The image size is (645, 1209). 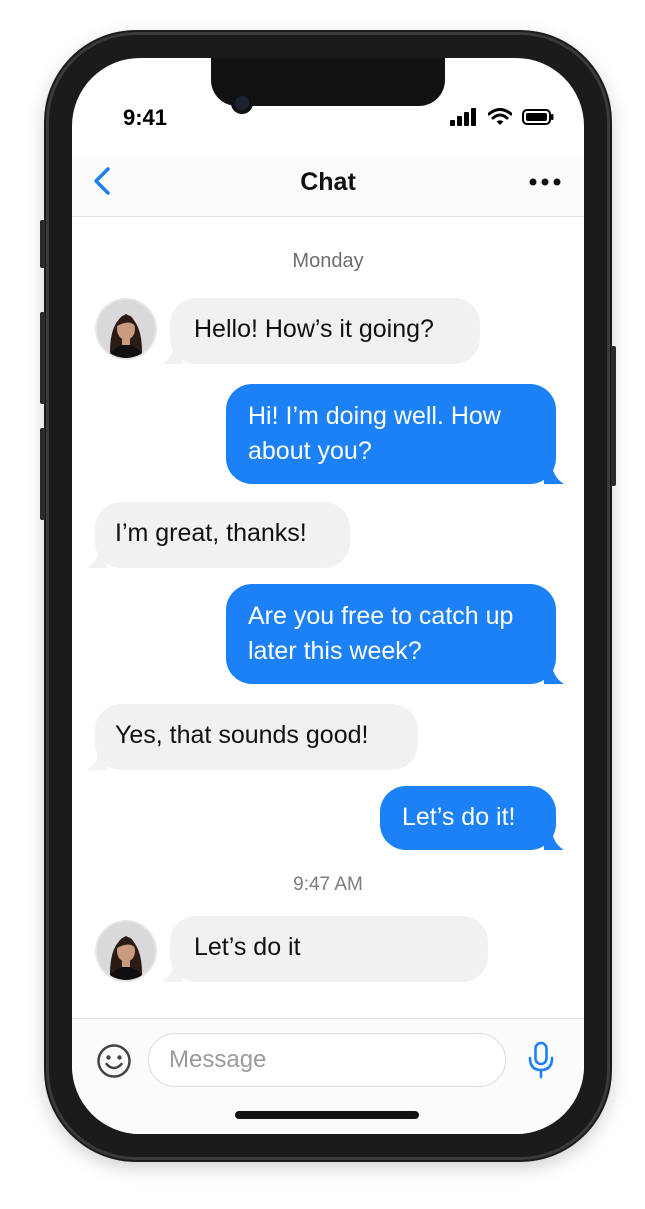 I want to click on message-bubble-outgoing: Hi! I’m doing well. How about you?, so click(x=395, y=434).